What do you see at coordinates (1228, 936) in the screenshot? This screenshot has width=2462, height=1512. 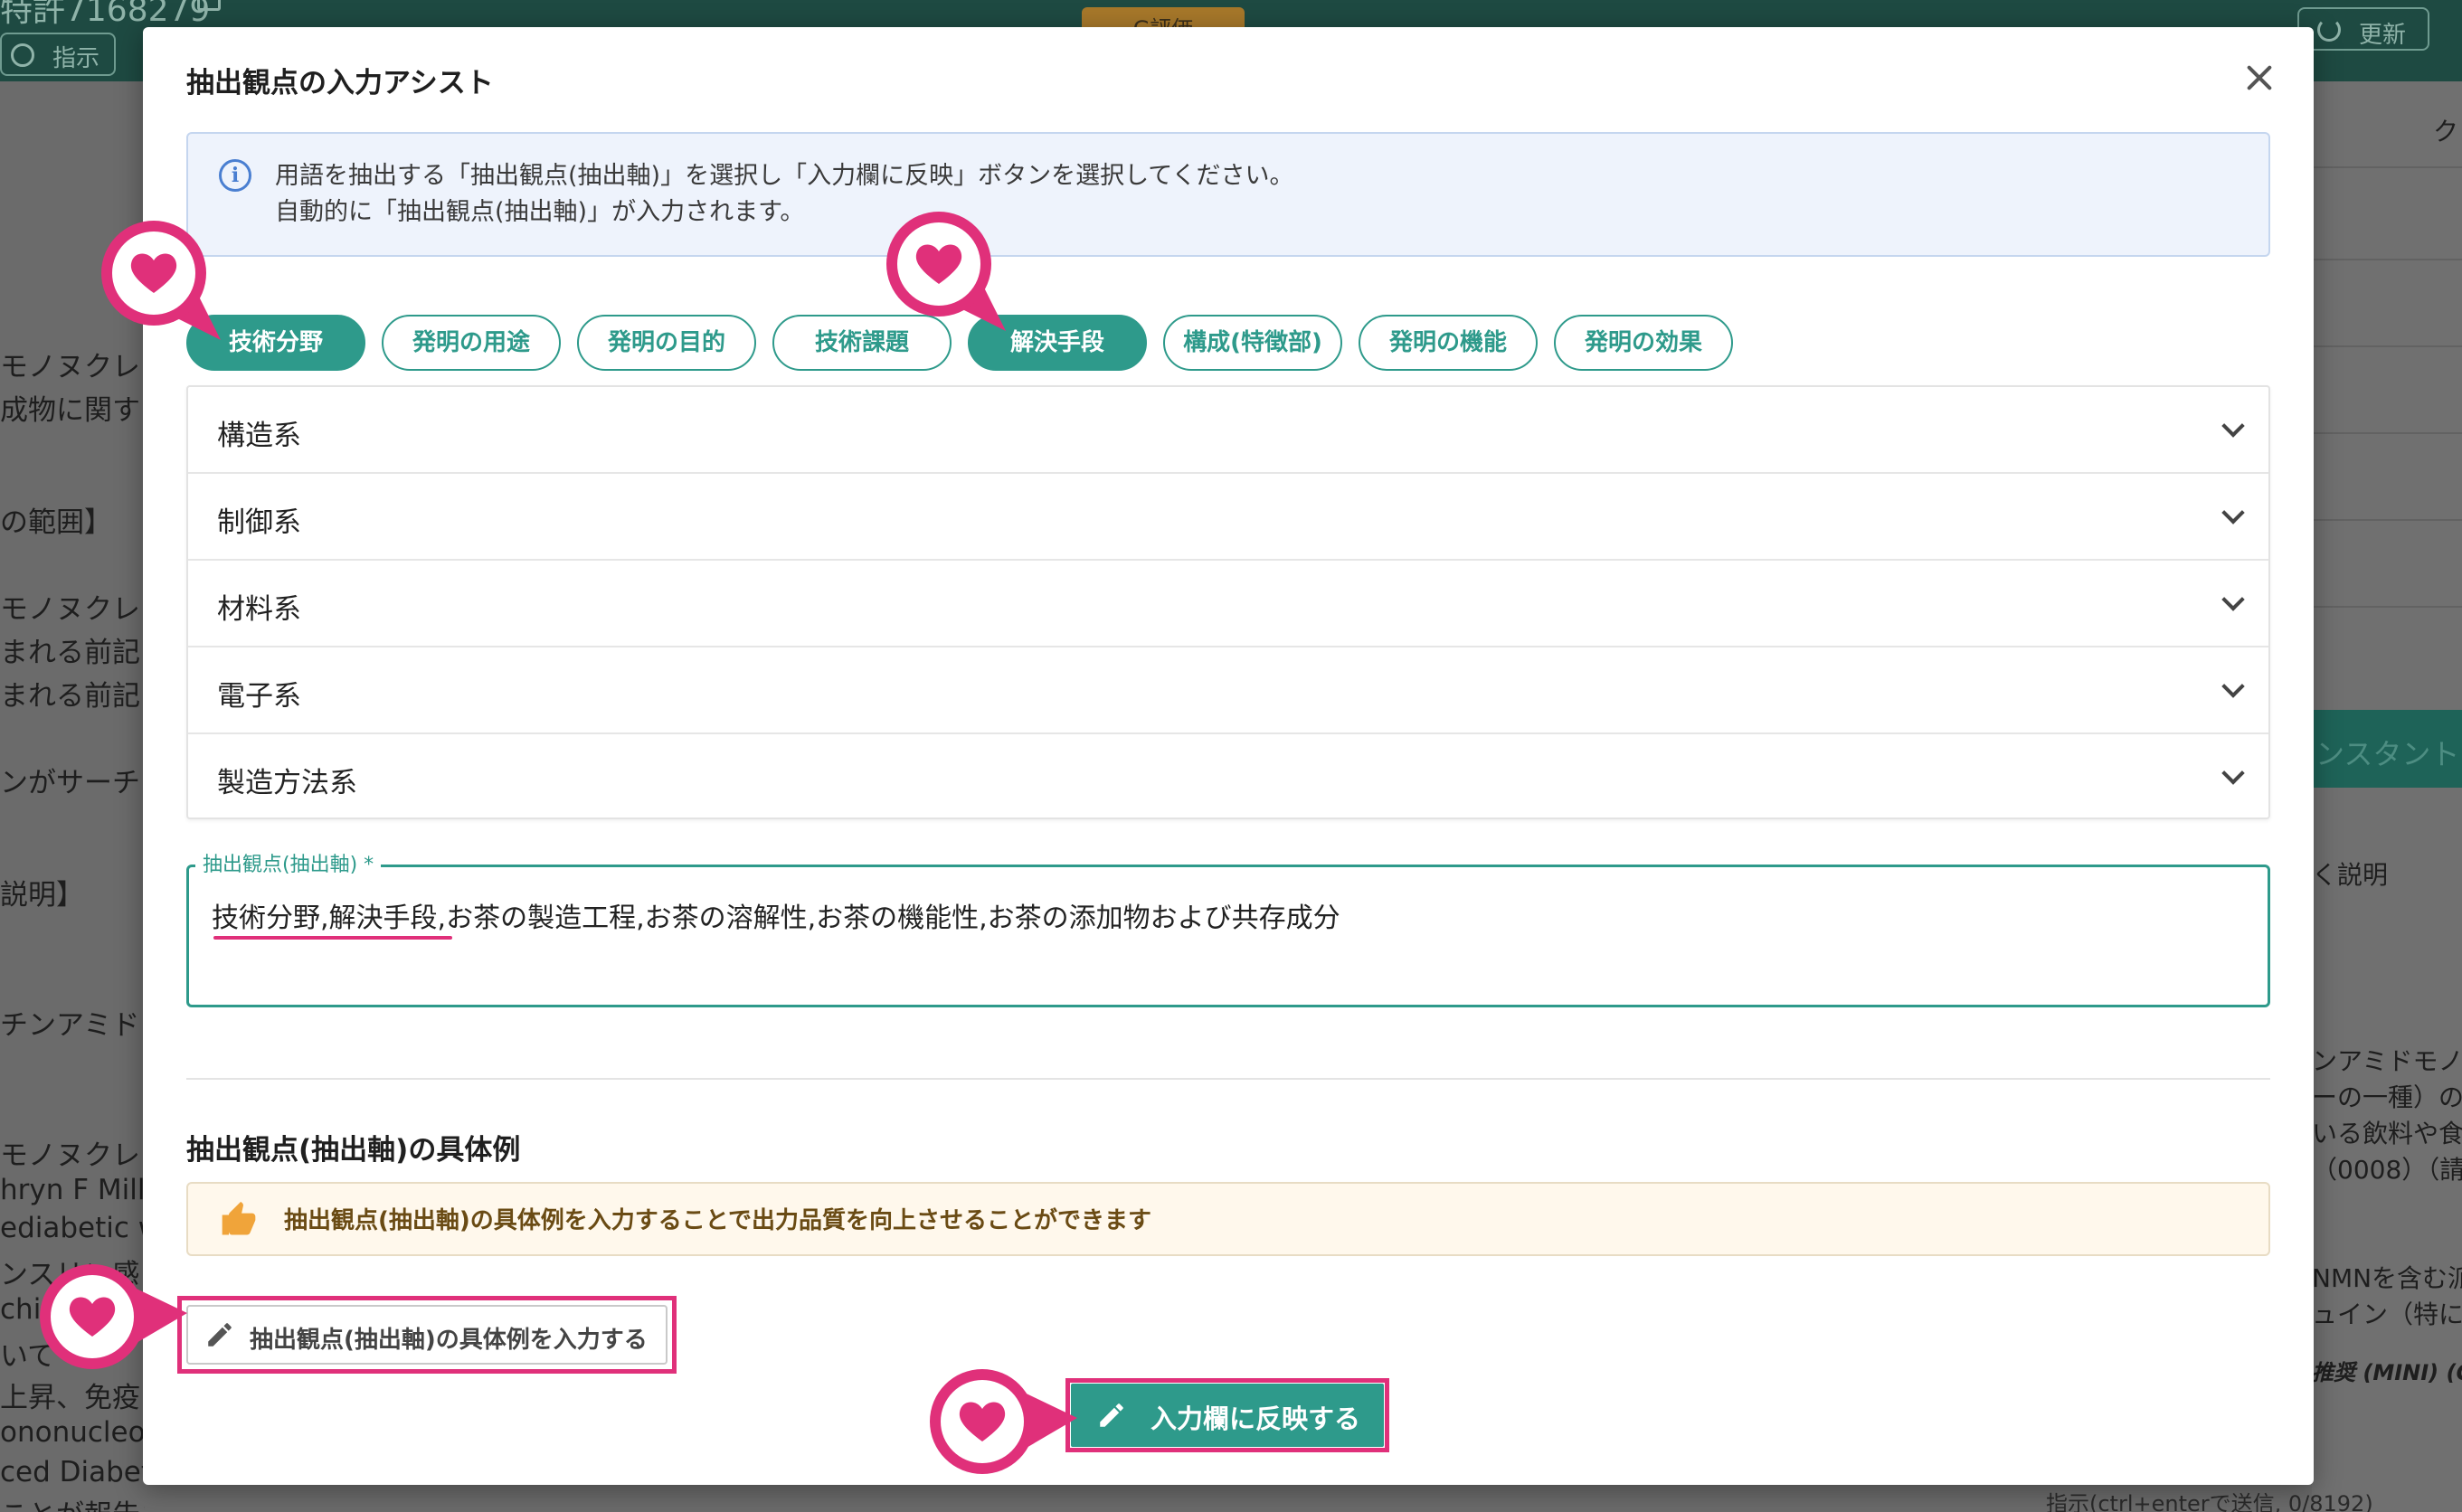 I see `extraction-axis-field` at bounding box center [1228, 936].